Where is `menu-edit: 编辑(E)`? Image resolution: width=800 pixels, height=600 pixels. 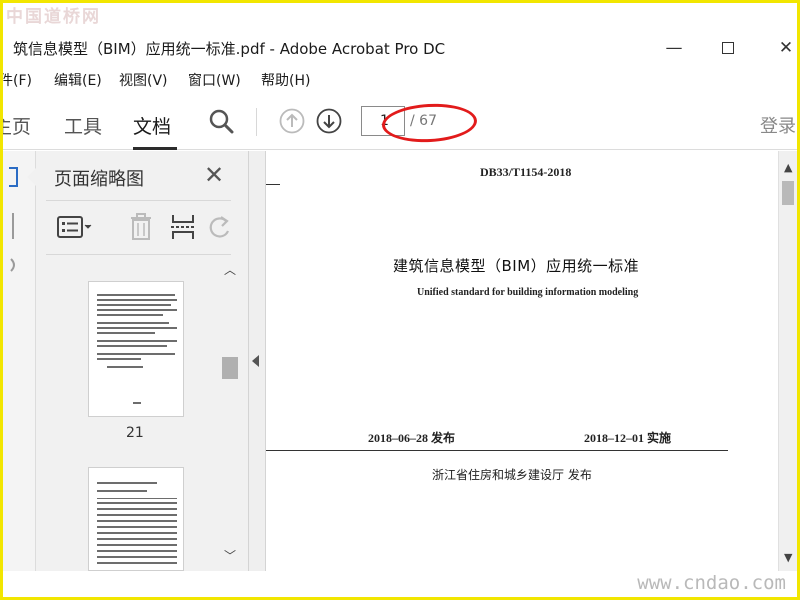 menu-edit: 编辑(E) is located at coordinates (78, 80).